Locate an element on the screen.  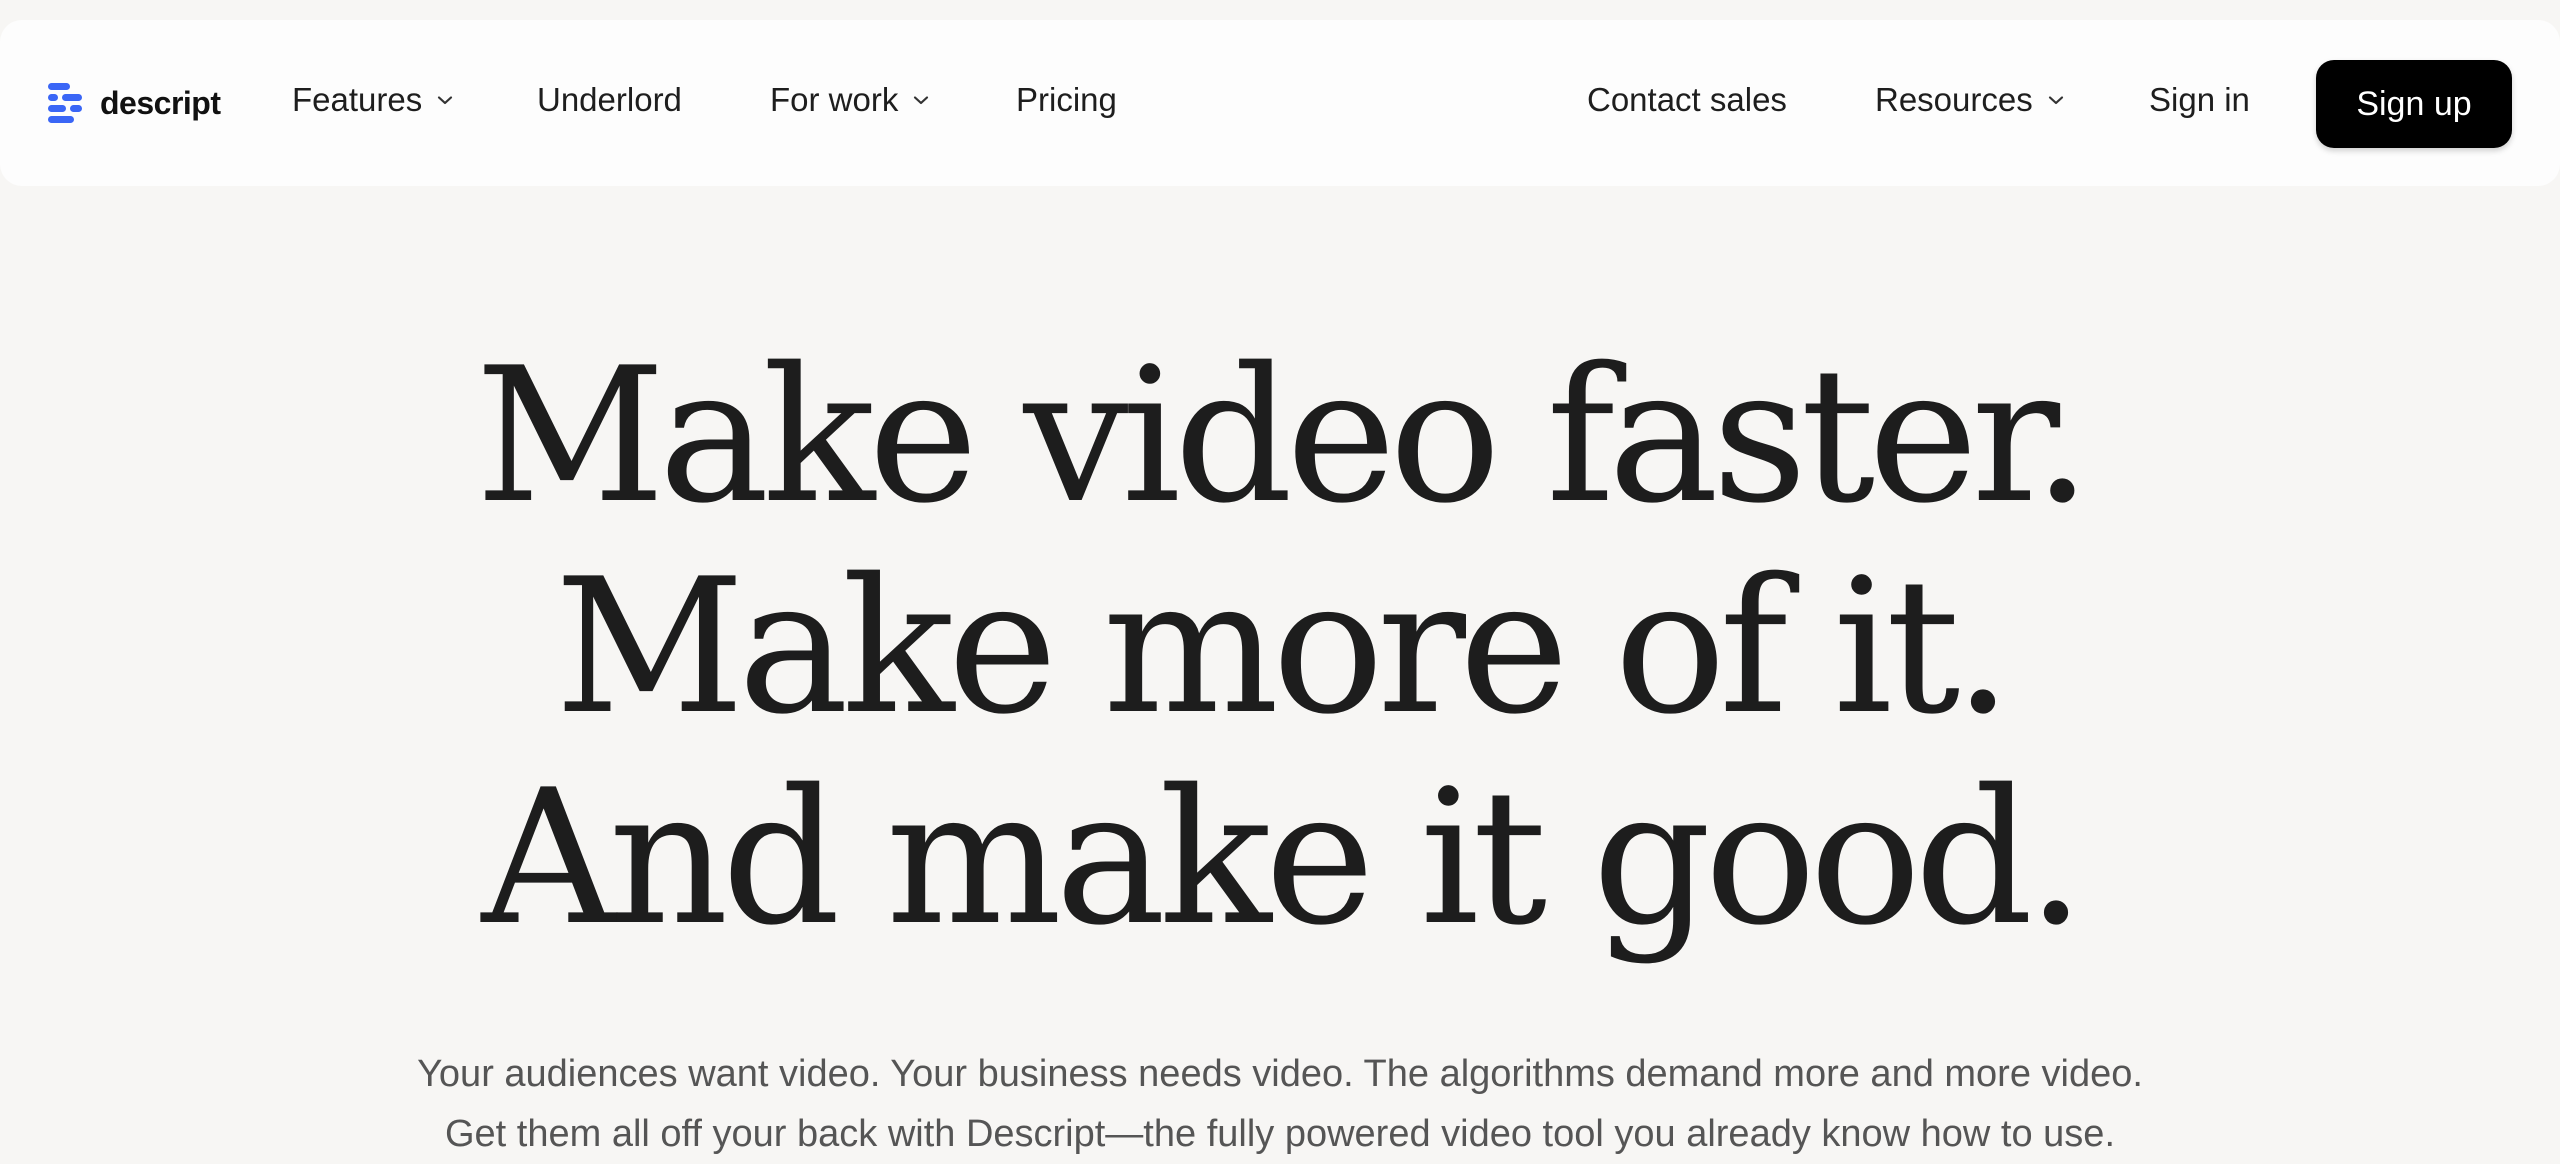
nav-pricing-label: Pricing is located at coordinates (1066, 99).